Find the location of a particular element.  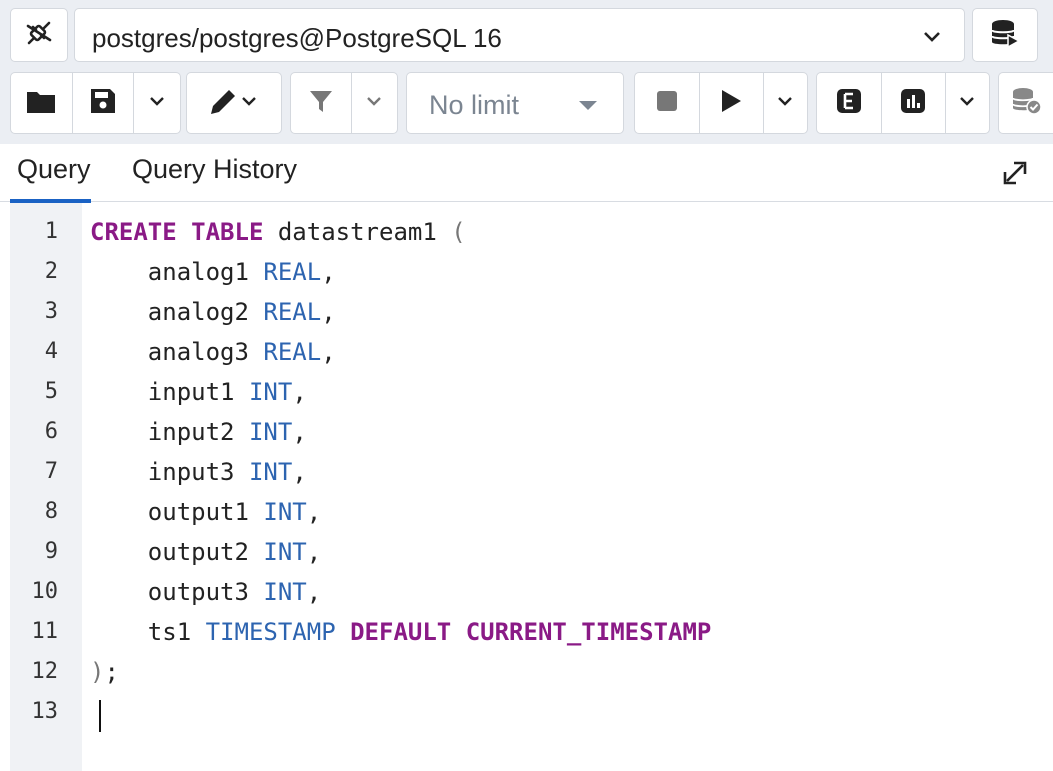

pencil-icon is located at coordinates (234, 103).